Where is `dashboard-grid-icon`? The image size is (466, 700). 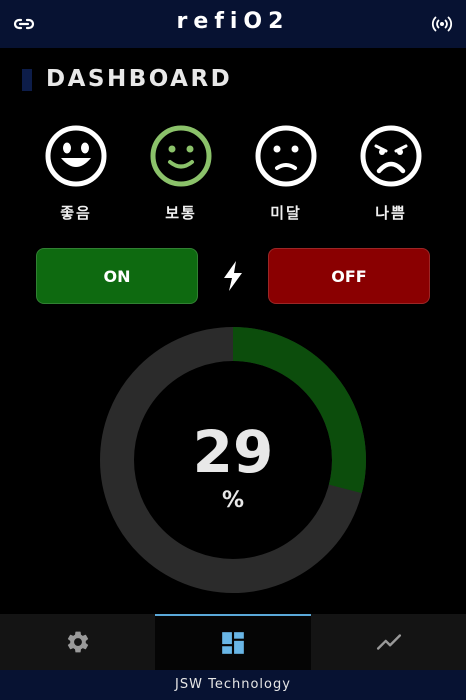 dashboard-grid-icon is located at coordinates (233, 643).